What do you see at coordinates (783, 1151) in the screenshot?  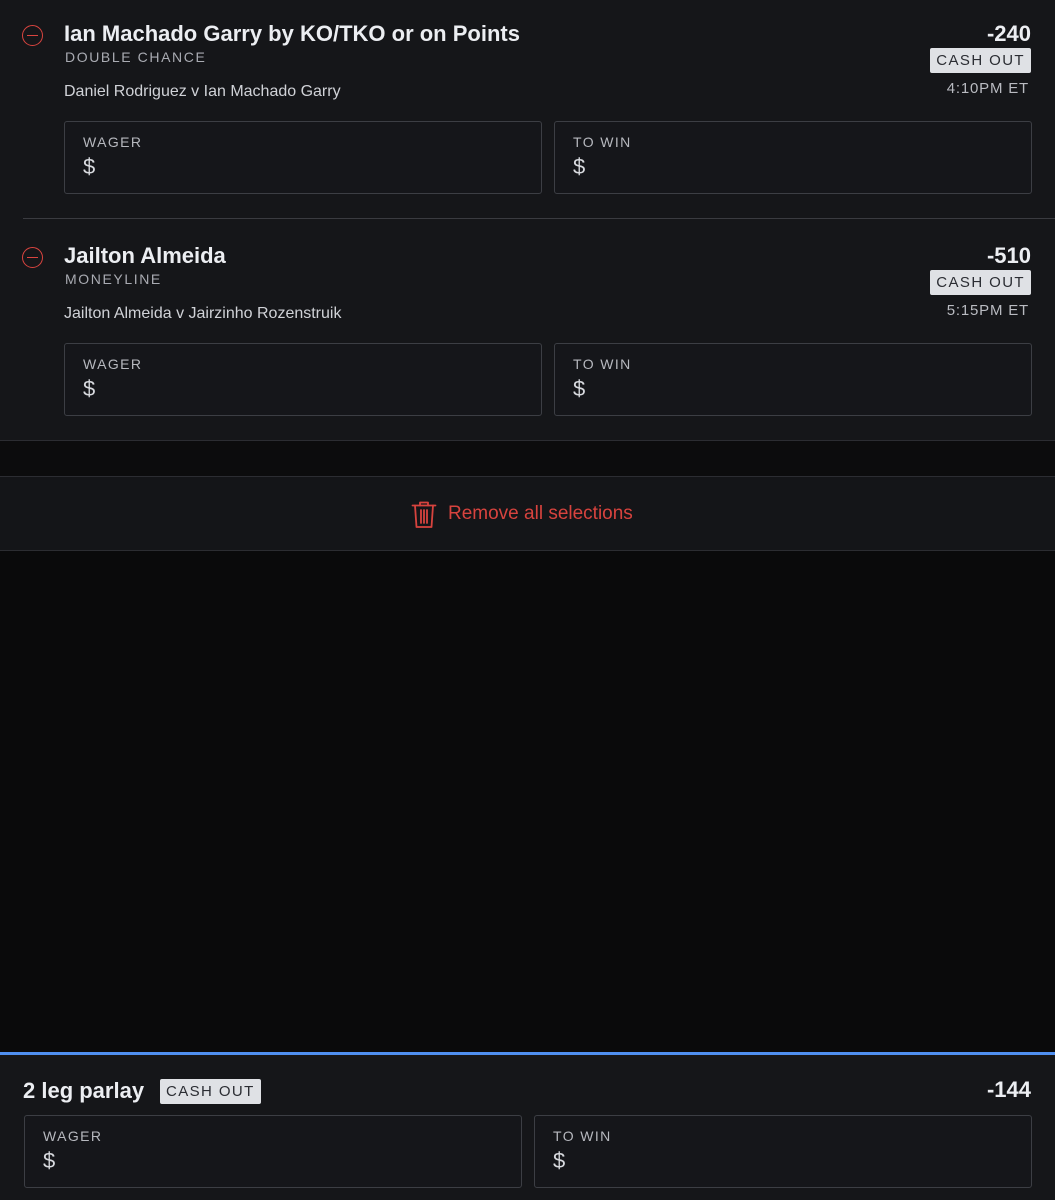 I see `parlay-to-win-input: TO WIN $` at bounding box center [783, 1151].